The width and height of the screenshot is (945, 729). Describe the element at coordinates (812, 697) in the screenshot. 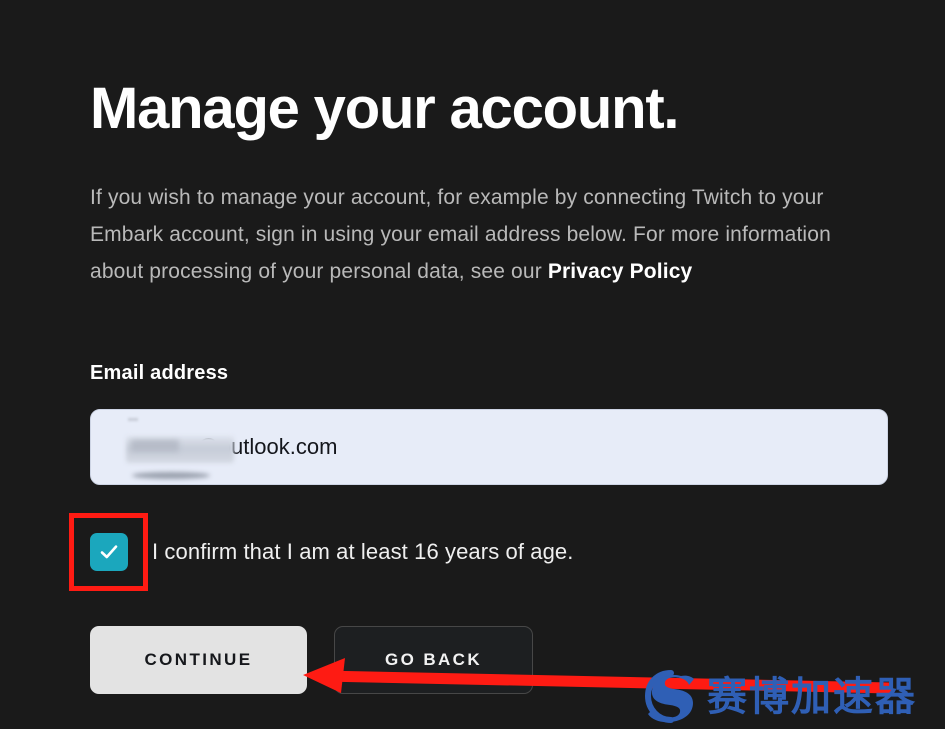

I see `watermark-text: 赛博加速器` at that location.